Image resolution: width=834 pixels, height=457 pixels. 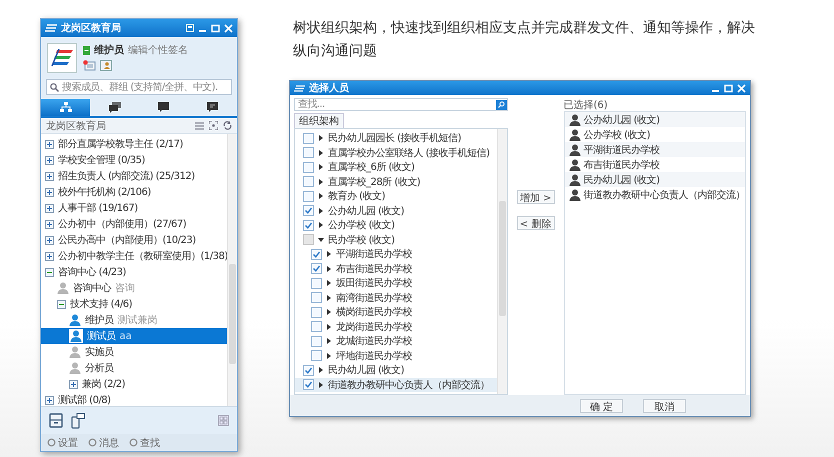 I want to click on group-row: 咨询中心 (4/23), so click(x=134, y=272).